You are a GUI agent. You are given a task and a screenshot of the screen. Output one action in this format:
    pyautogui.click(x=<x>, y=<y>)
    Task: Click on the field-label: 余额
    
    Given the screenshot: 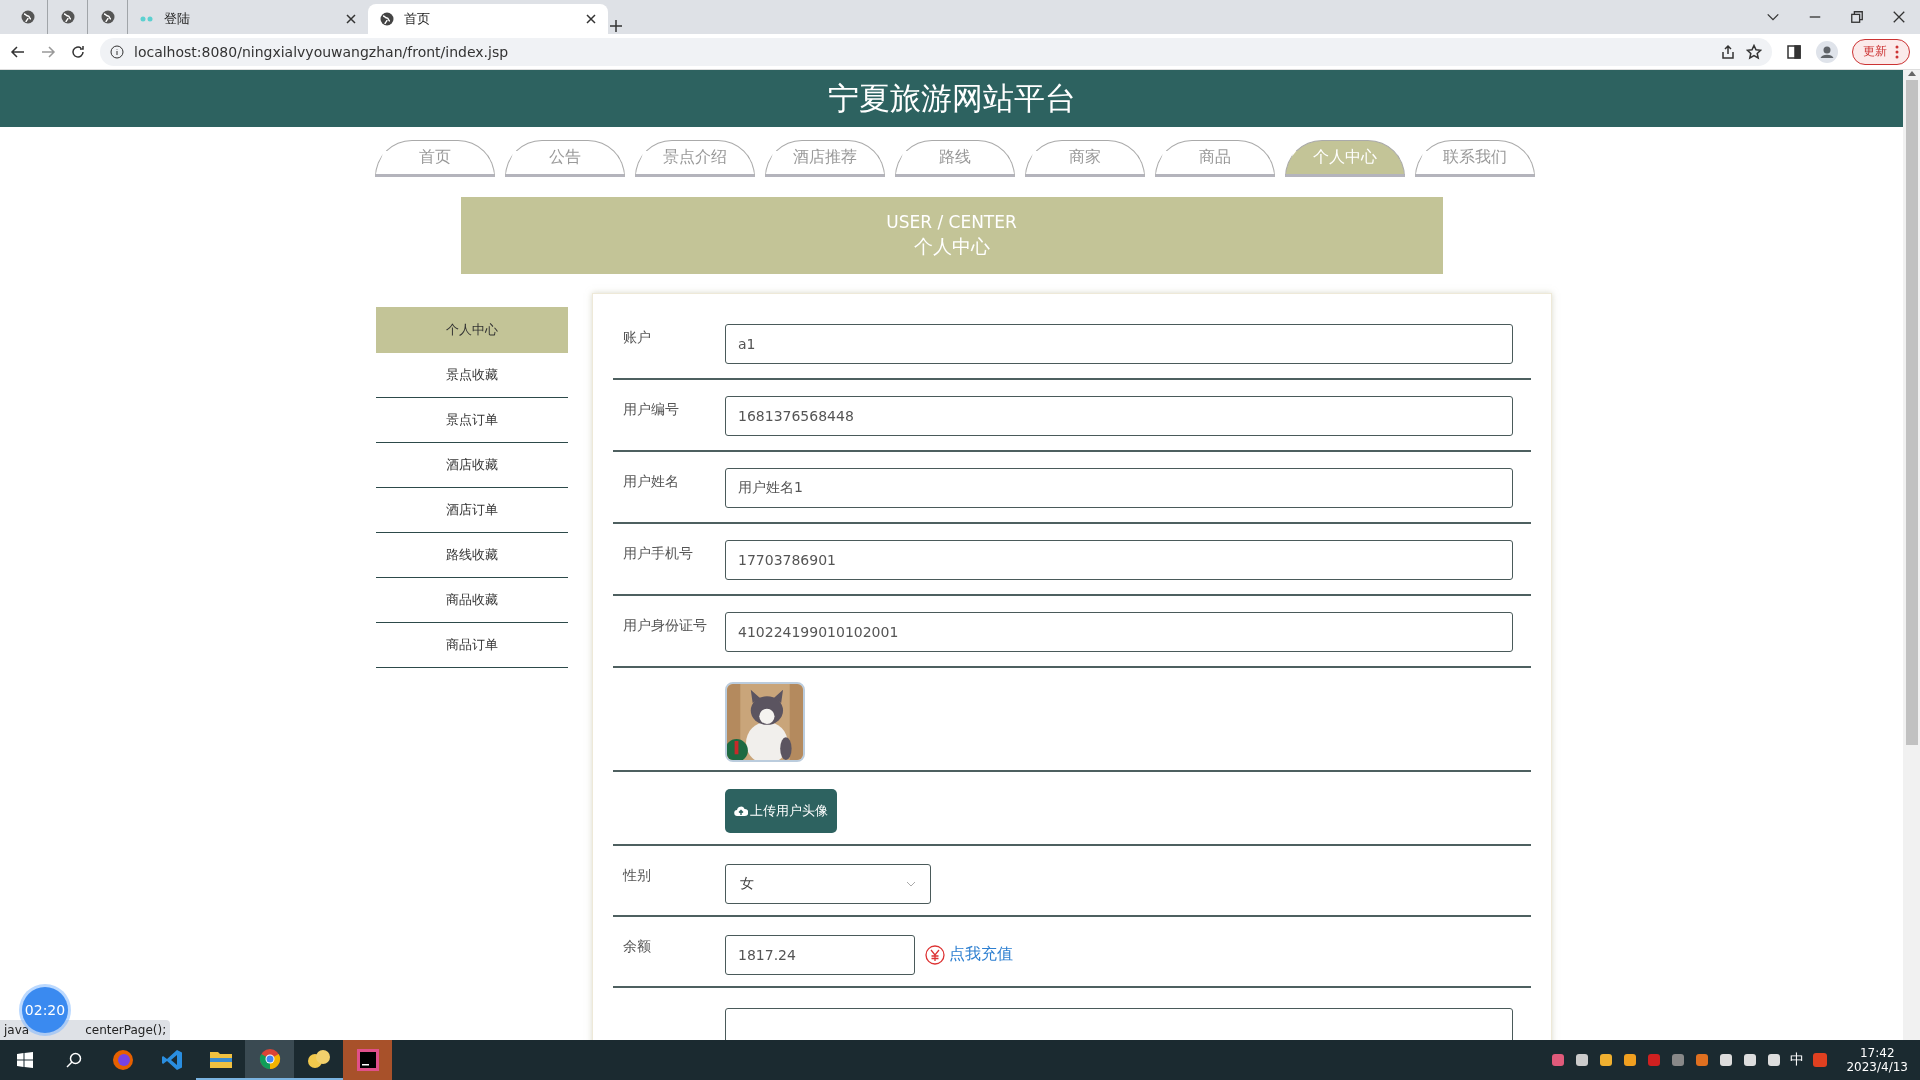 What is the action you would take?
    pyautogui.click(x=637, y=947)
    